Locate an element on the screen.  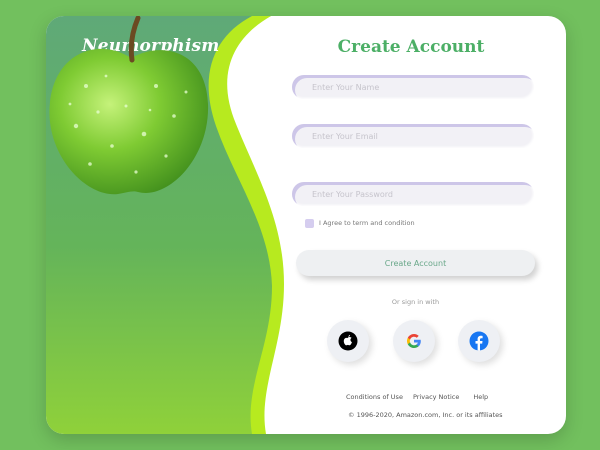
google-icon is located at coordinates (414, 341).